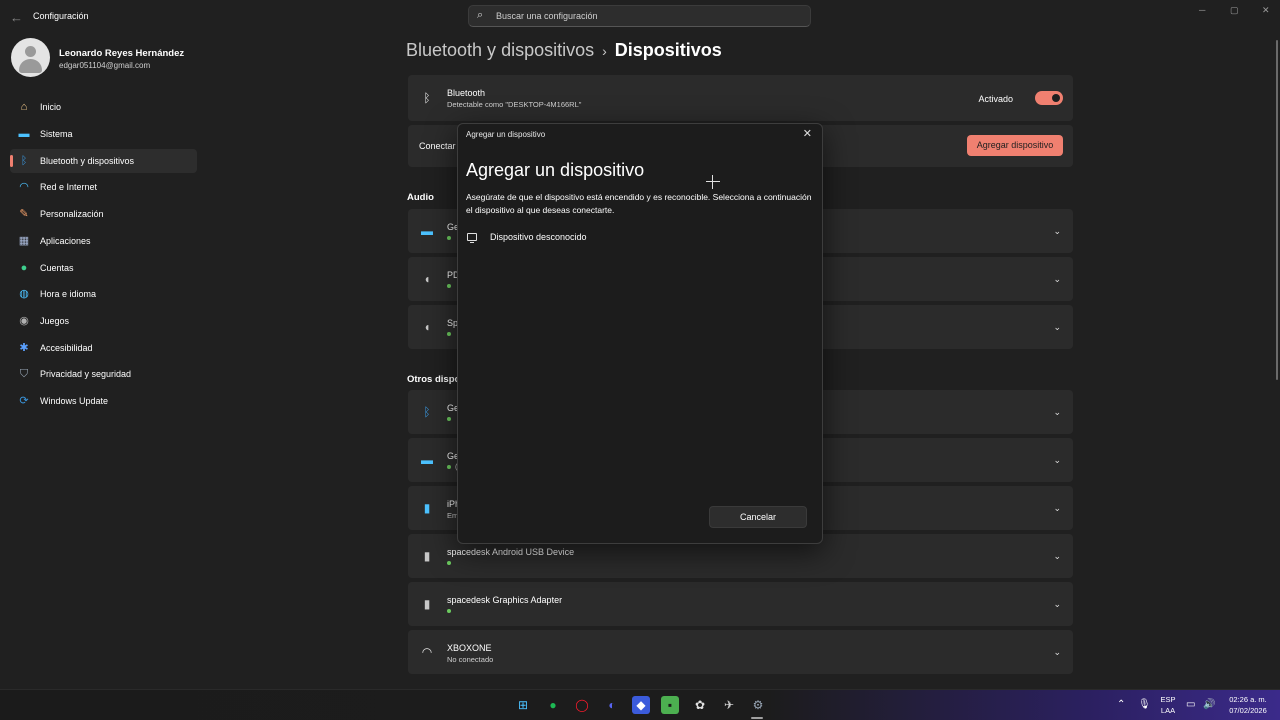 This screenshot has height=720, width=1280. What do you see at coordinates (740, 604) in the screenshot?
I see `device-row: ▮ spacedesk Graphics Adapter ⌄` at bounding box center [740, 604].